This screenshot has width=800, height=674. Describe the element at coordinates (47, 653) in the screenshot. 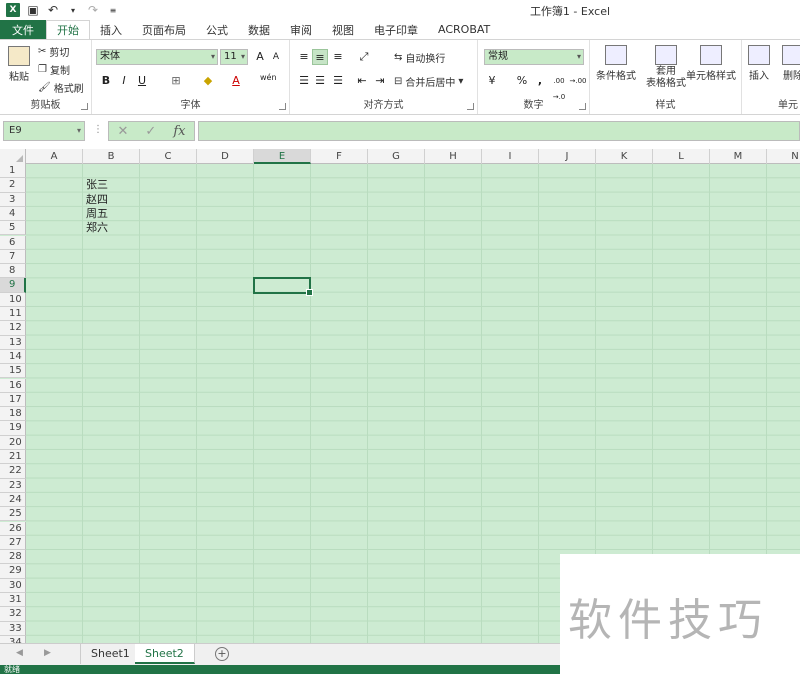

I see `next-sheet-icon: ▶` at that location.